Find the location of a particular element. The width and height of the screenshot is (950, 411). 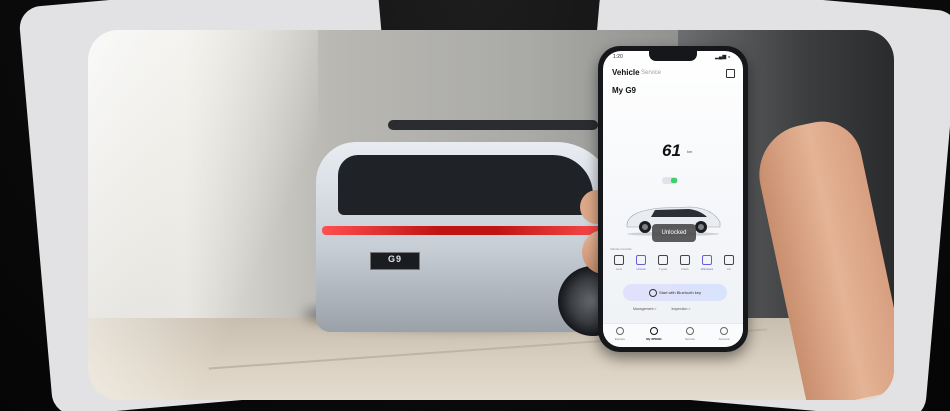

nav-label: Service is located at coordinates (689, 339).